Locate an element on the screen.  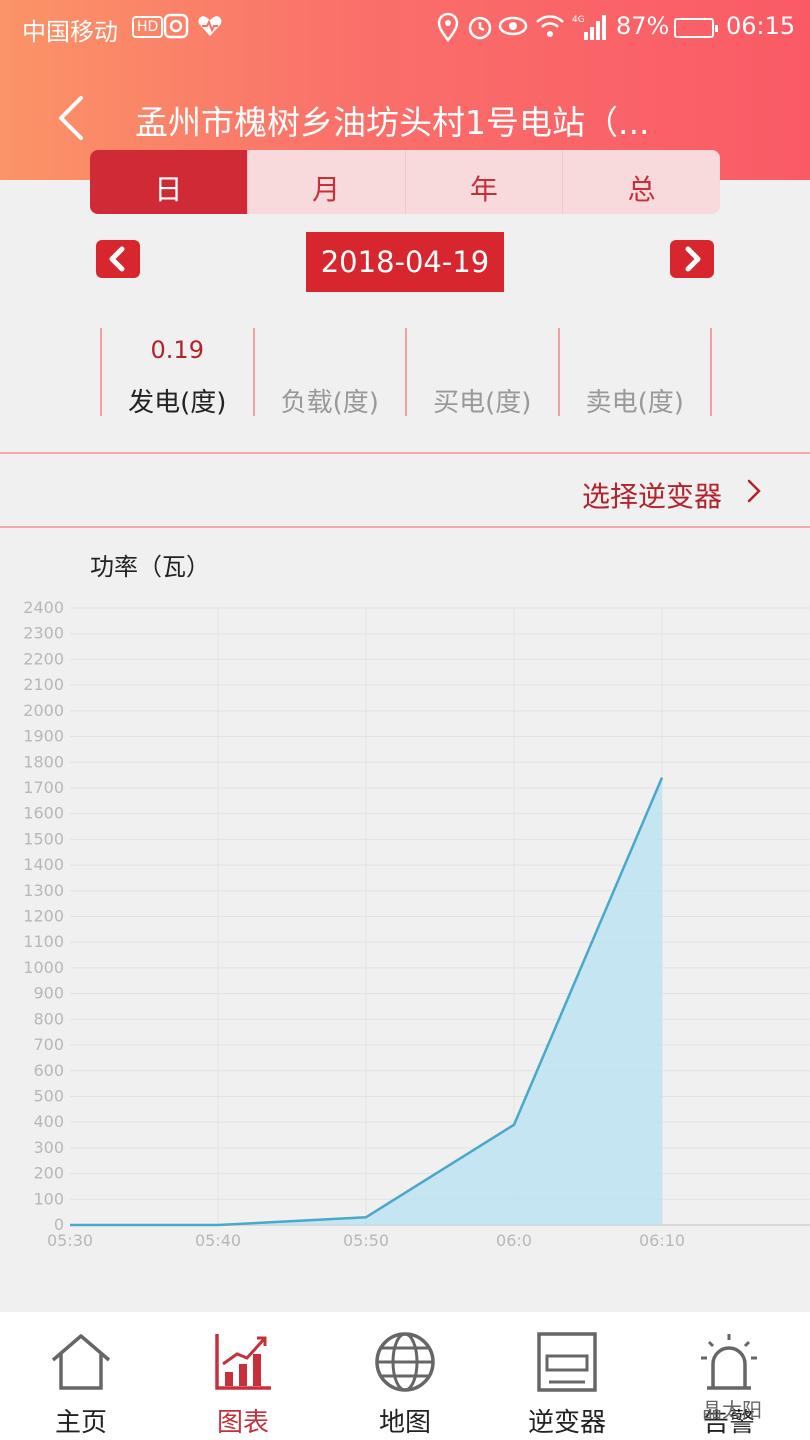
globe-icon is located at coordinates (405, 1362).